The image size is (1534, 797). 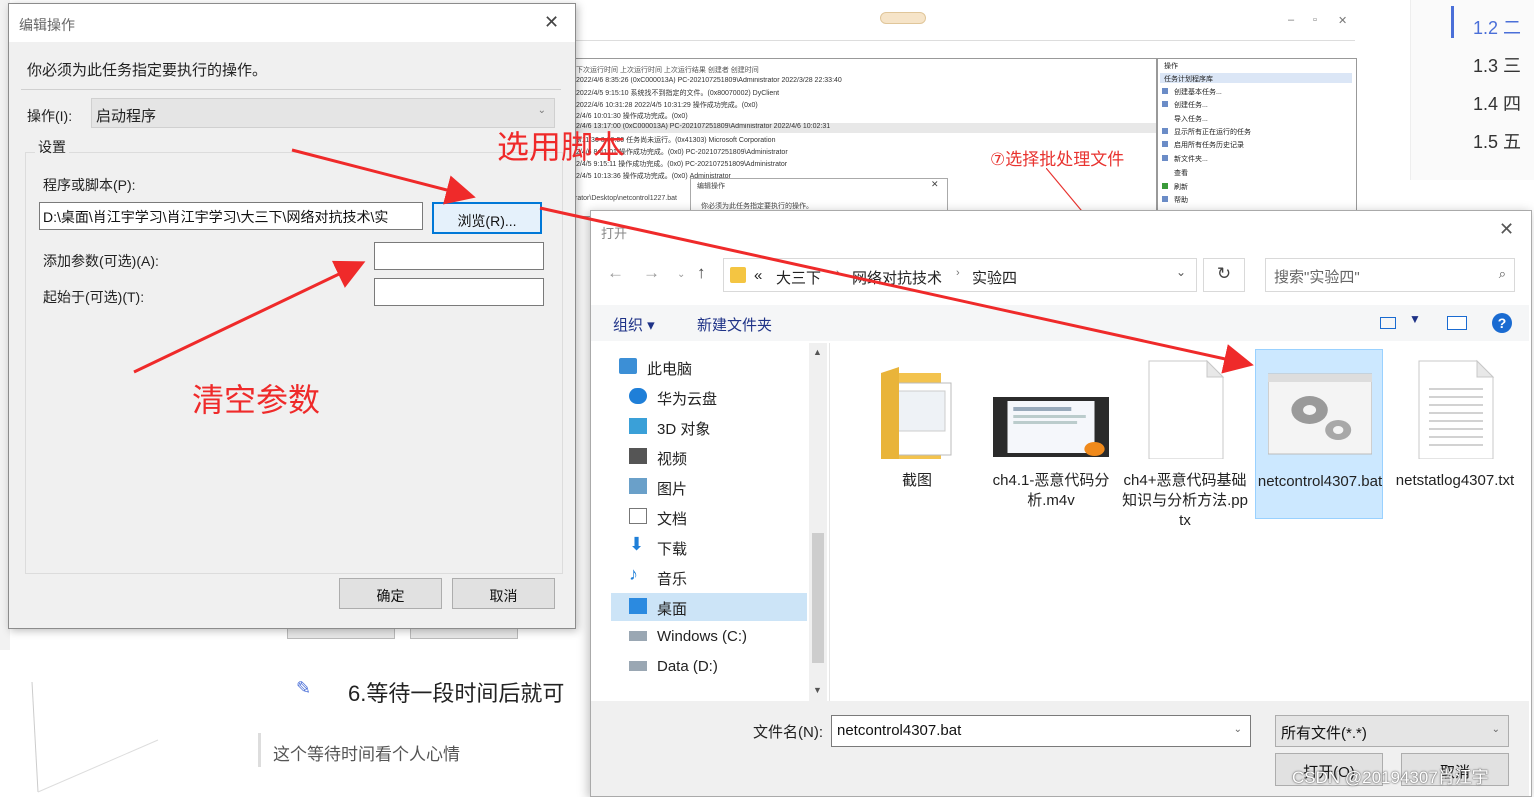 I want to click on dialog-titlebar: 编辑操作 ✕, so click(x=292, y=23).